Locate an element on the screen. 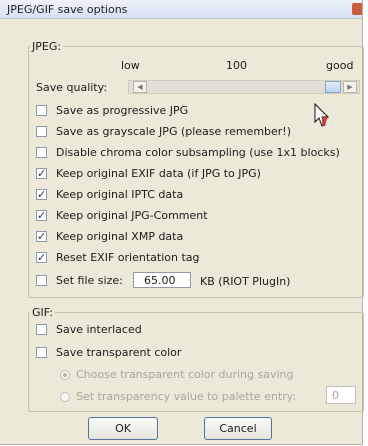 The image size is (368, 446). choose-transparent-radio is located at coordinates (65, 375).